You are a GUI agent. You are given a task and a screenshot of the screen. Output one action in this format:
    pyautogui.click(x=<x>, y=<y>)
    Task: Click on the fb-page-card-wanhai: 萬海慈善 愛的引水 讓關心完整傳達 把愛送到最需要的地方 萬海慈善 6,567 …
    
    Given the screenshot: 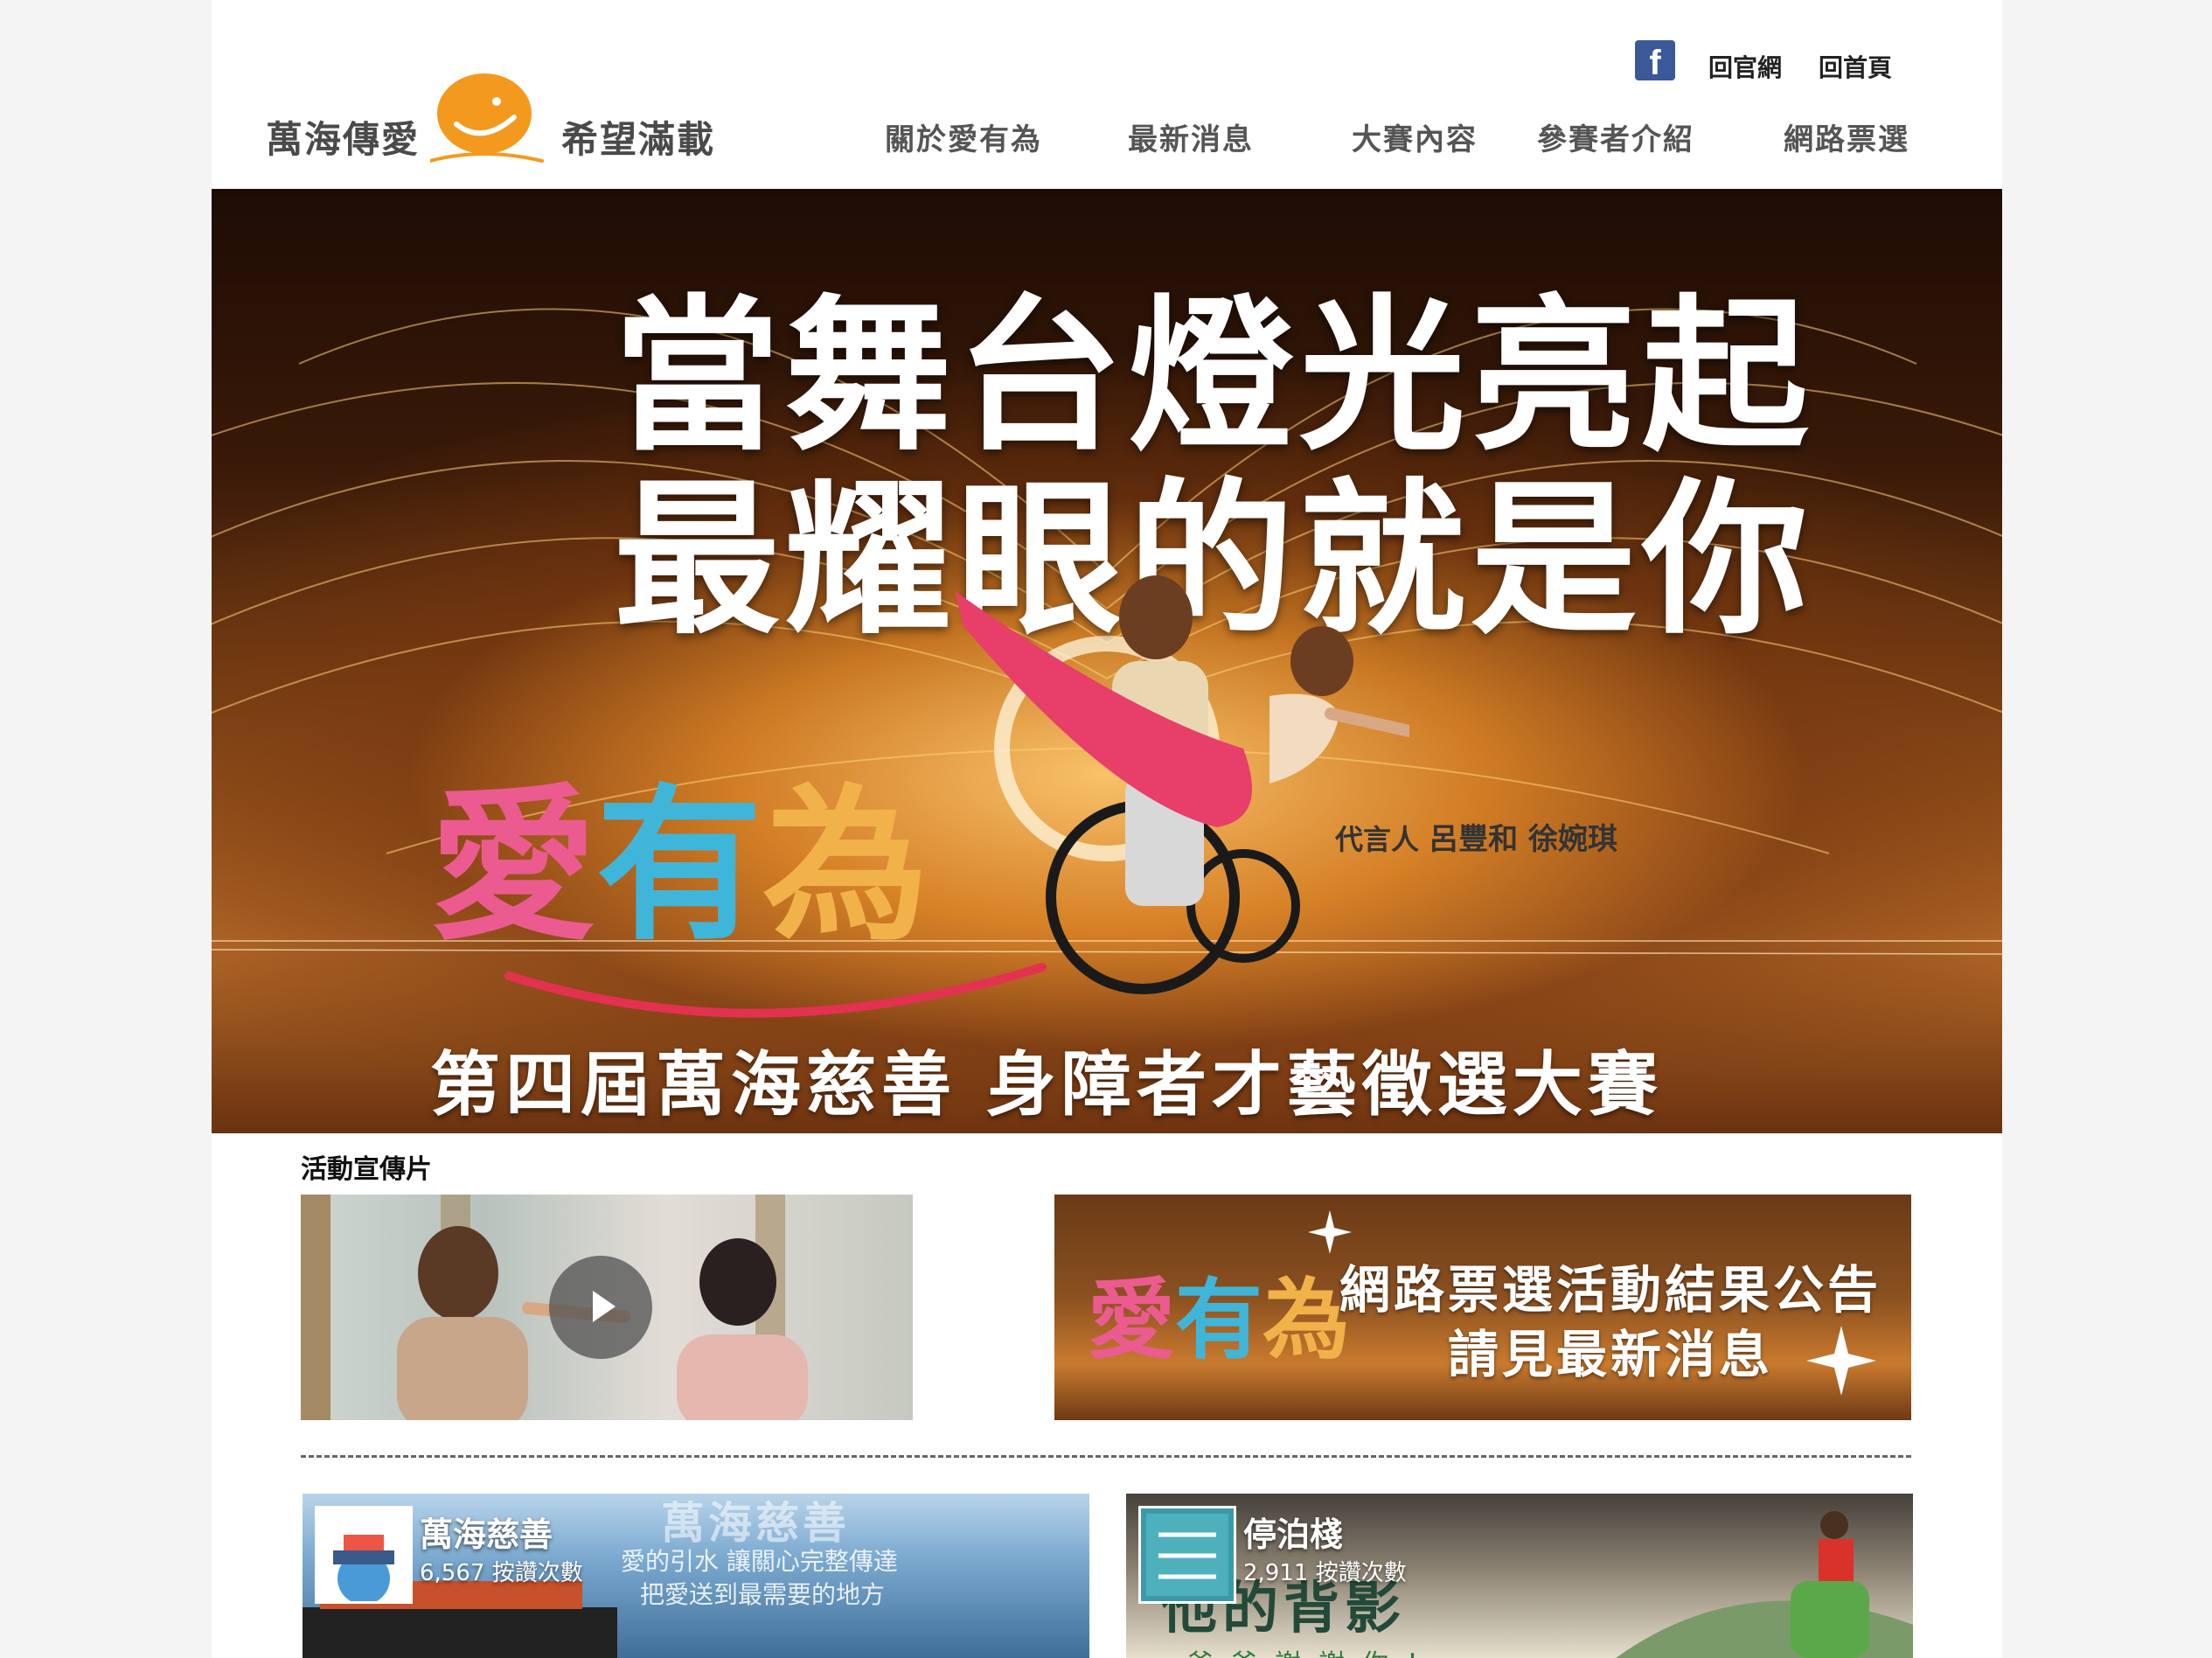 What is the action you would take?
    pyautogui.click(x=696, y=1576)
    